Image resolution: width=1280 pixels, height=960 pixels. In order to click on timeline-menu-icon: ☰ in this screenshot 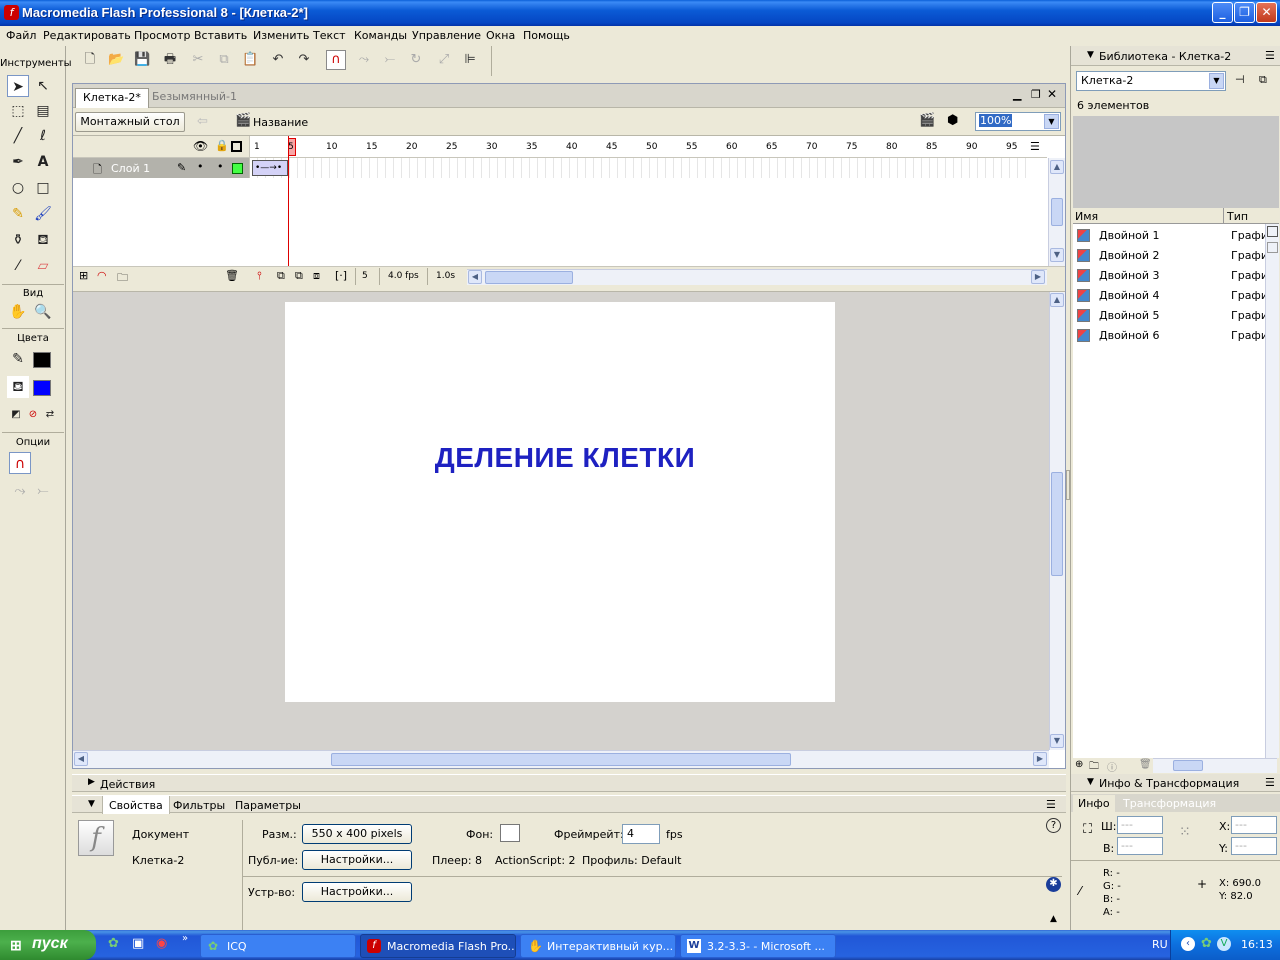, I will do `click(1035, 146)`.